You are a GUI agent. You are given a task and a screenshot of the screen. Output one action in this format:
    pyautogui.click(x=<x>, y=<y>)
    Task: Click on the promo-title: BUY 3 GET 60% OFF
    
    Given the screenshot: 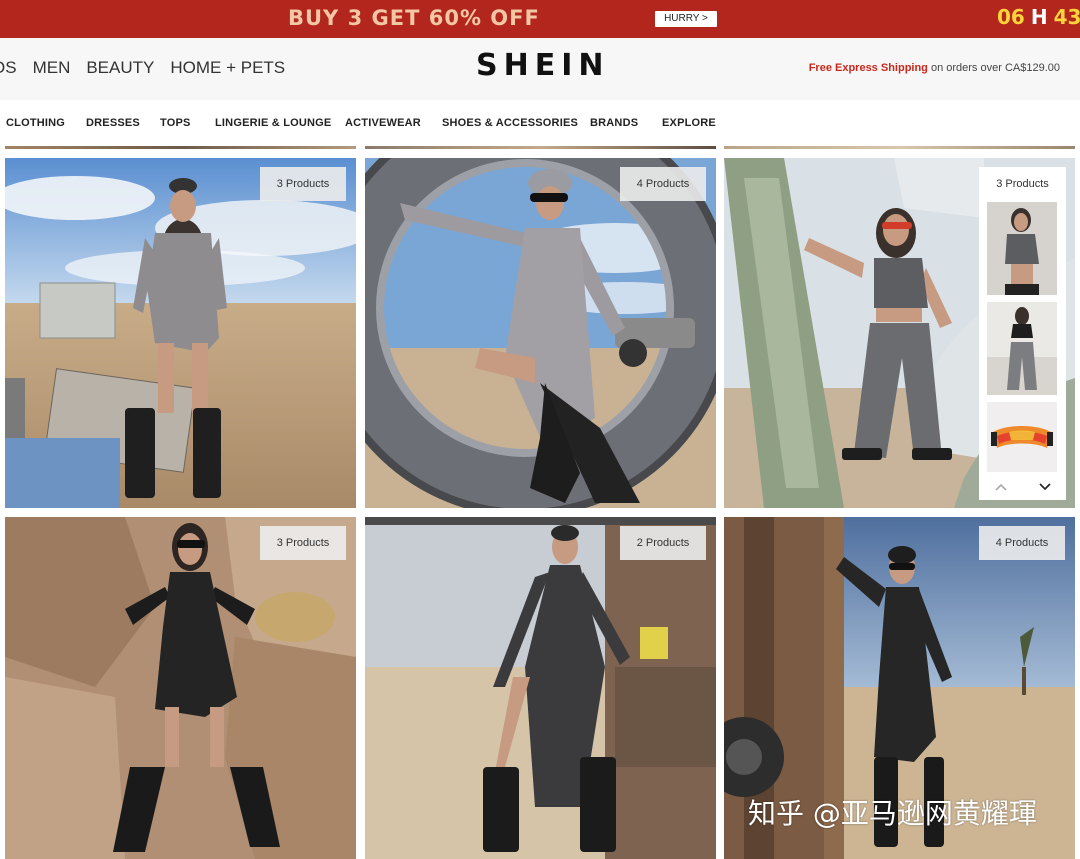 What is the action you would take?
    pyautogui.click(x=414, y=18)
    